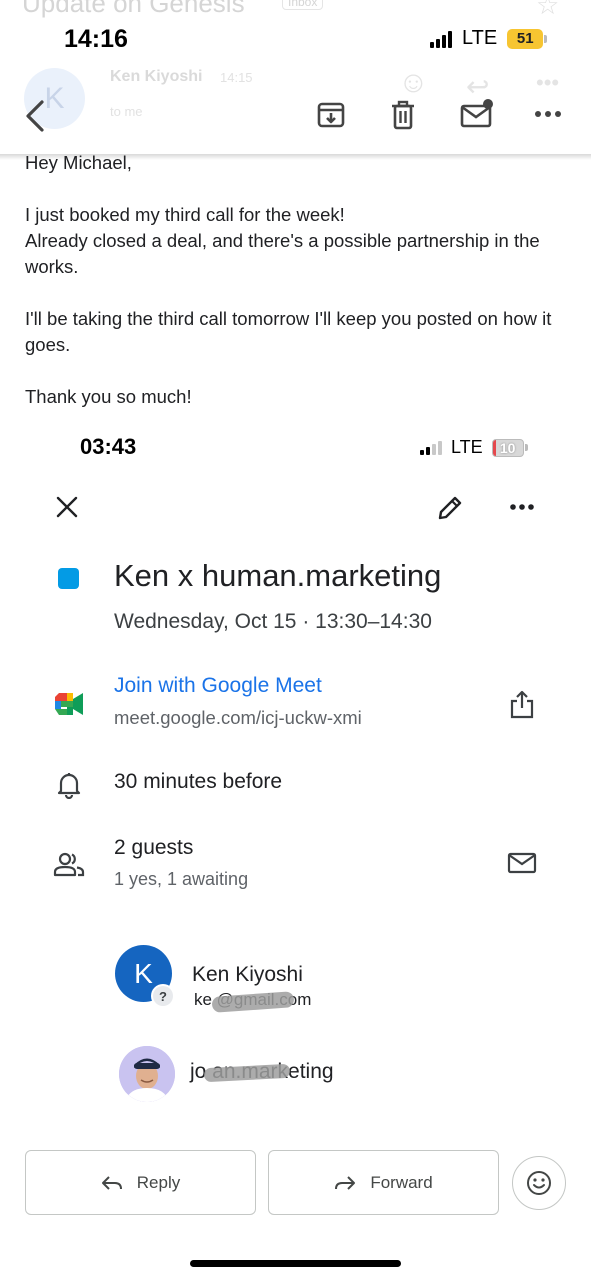 The height and width of the screenshot is (1280, 591). I want to click on email-subject: Update on Genesis, so click(133, 9).